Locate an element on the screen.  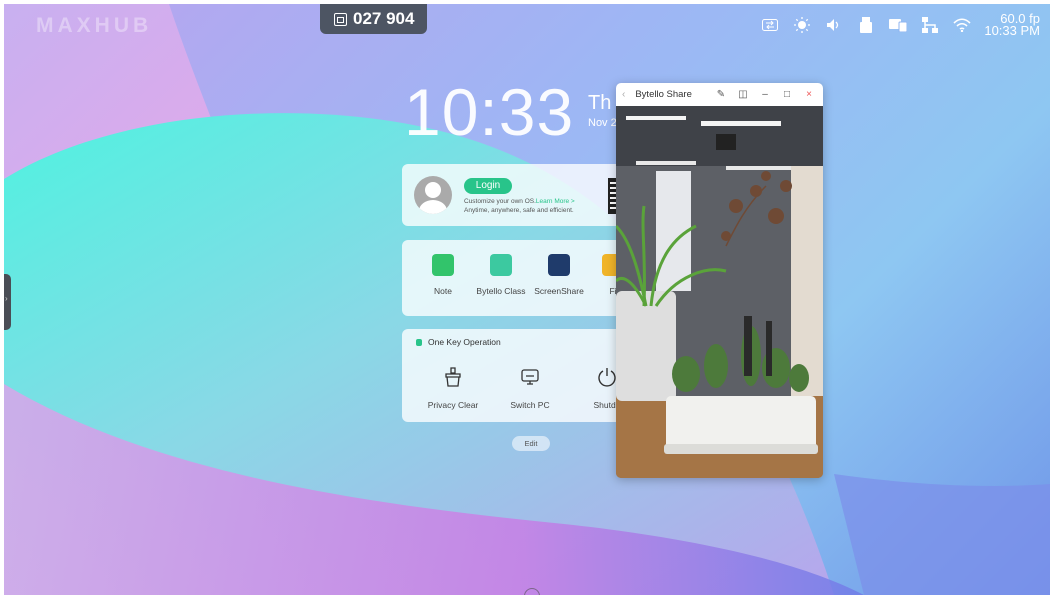
chevron-right-icon: › is located at coordinates (6, 298).